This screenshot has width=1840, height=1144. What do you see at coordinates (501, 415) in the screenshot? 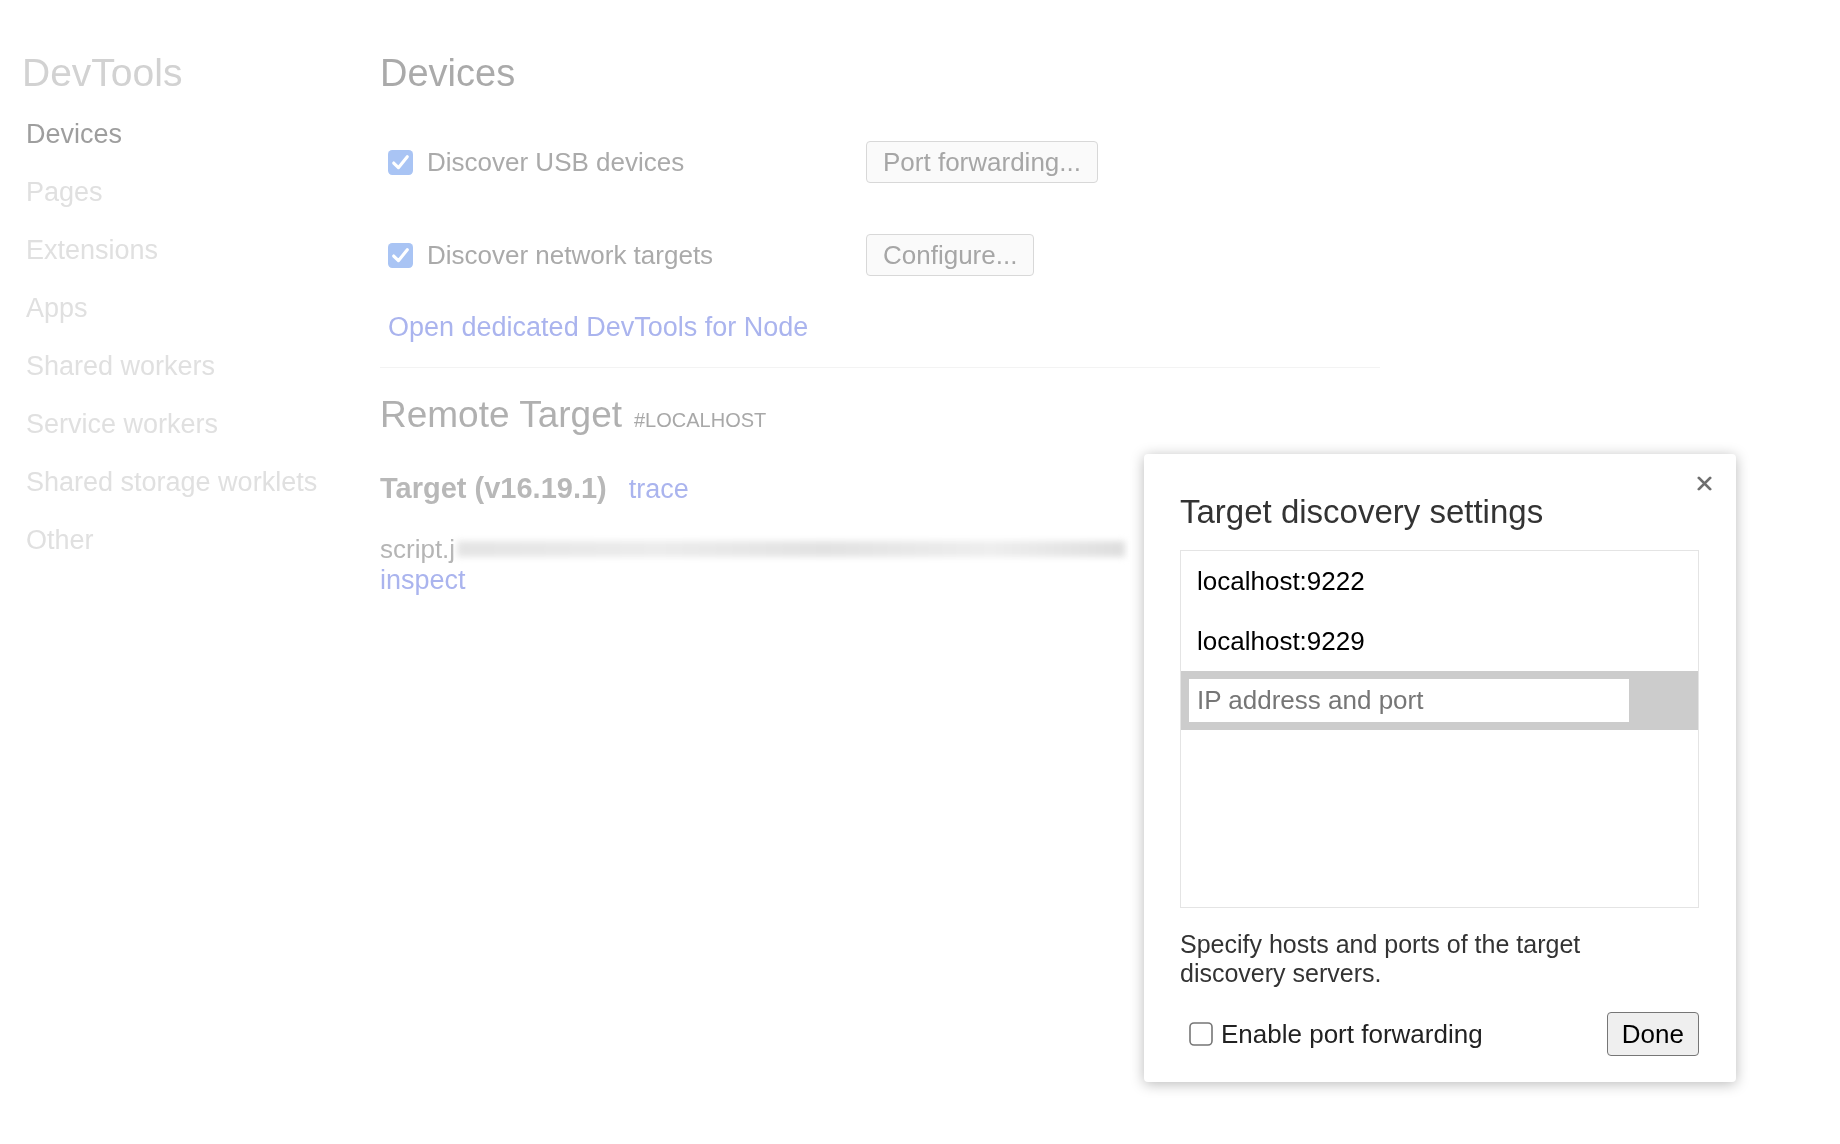
I see `section-title: Remote Target` at bounding box center [501, 415].